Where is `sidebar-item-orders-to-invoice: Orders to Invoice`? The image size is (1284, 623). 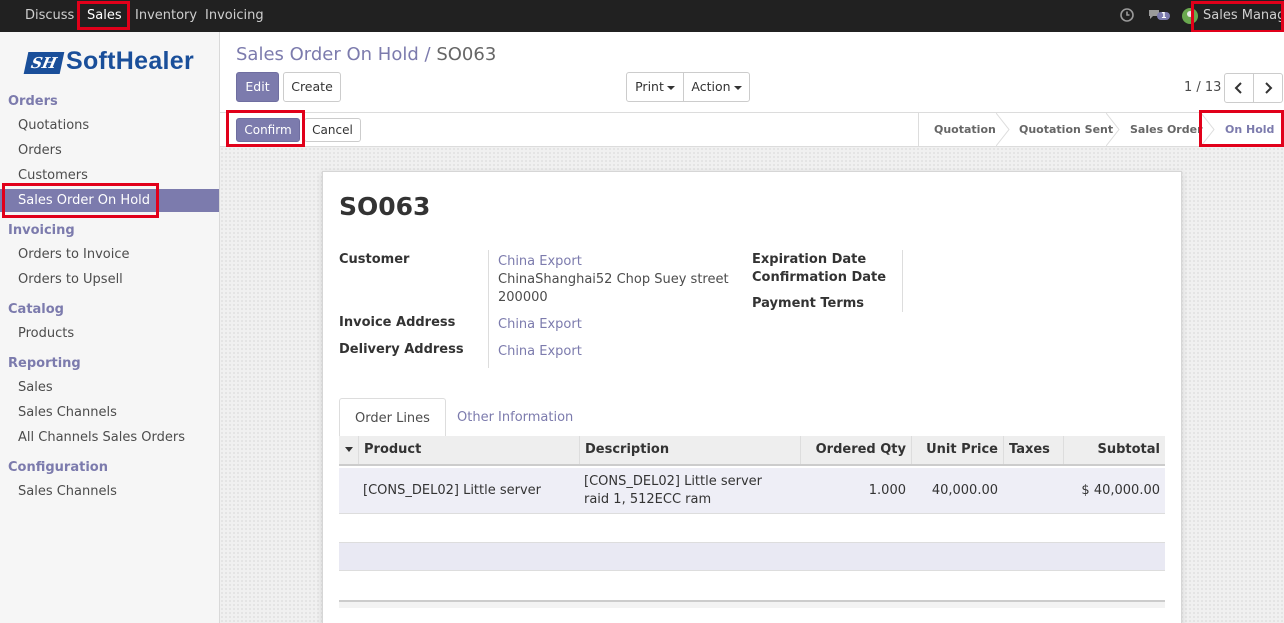 sidebar-item-orders-to-invoice: Orders to Invoice is located at coordinates (74, 254).